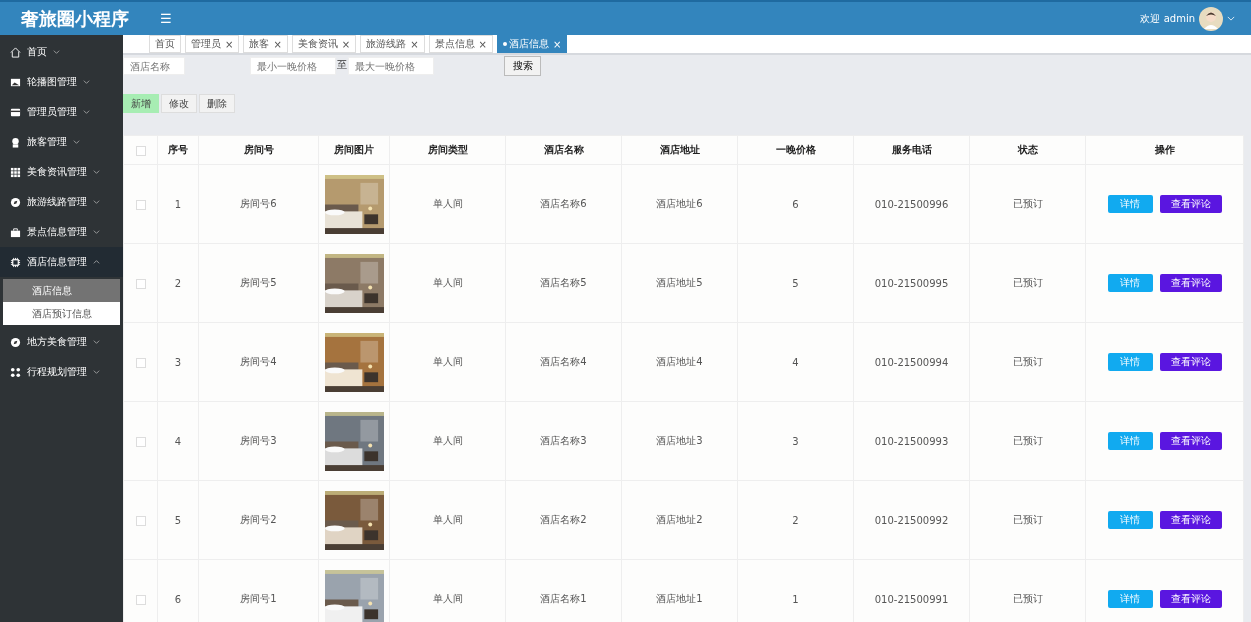 The height and width of the screenshot is (622, 1251). Describe the element at coordinates (178, 204) in the screenshot. I see `table-cell: 1` at that location.